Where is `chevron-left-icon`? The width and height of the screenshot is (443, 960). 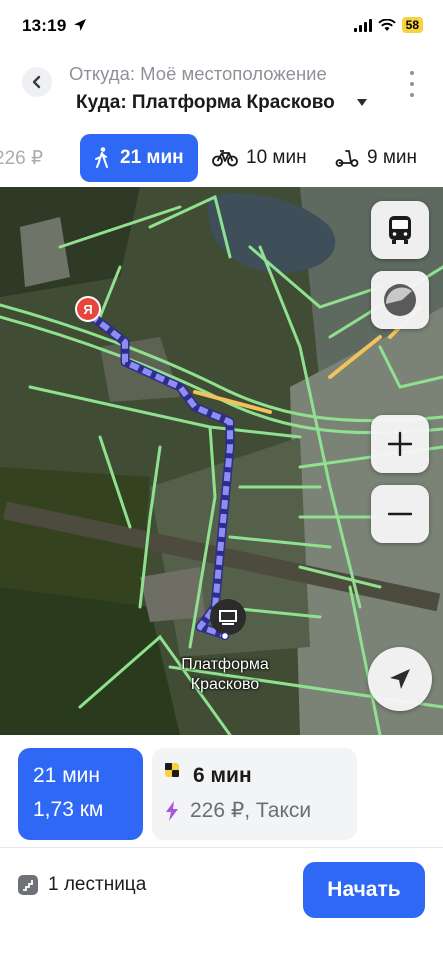 chevron-left-icon is located at coordinates (36, 82).